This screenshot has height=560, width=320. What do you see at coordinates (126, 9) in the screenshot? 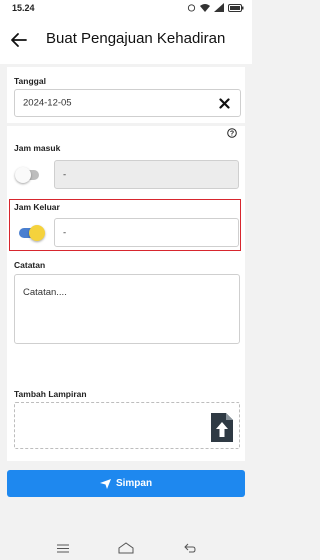
I see `status-bar: 15.24` at bounding box center [126, 9].